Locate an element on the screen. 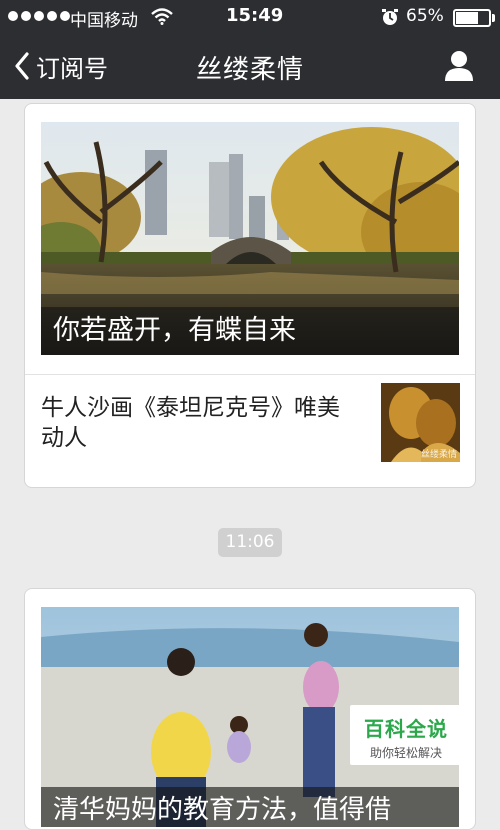  profile-button is located at coordinates (459, 66).